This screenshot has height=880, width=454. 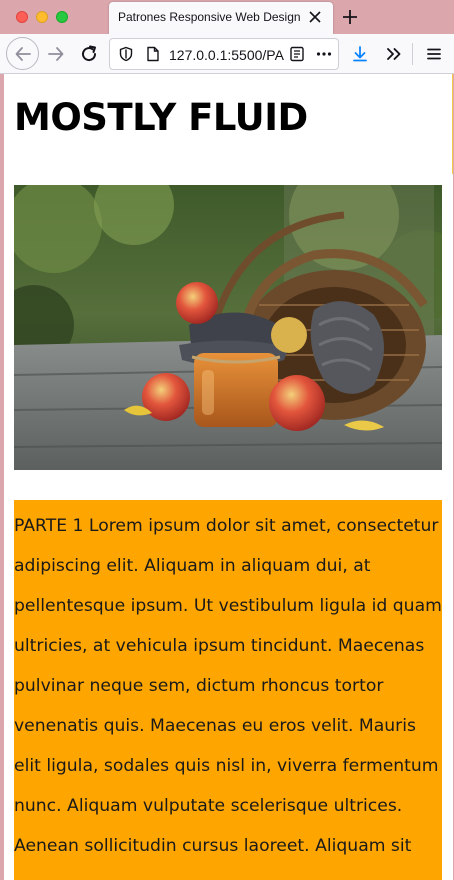 What do you see at coordinates (56, 54) in the screenshot?
I see `arrow-right-icon` at bounding box center [56, 54].